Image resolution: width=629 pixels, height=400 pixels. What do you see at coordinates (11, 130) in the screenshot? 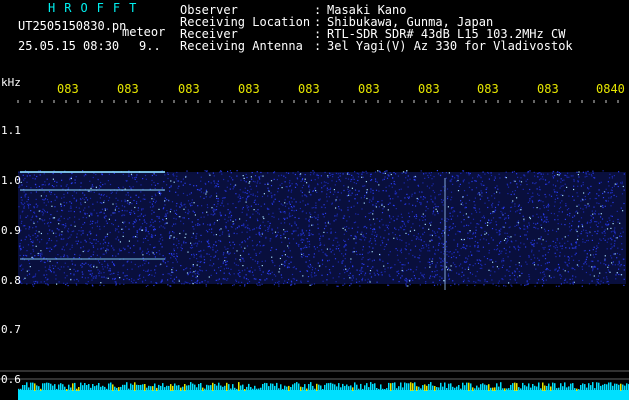
I see `freq-label: 1.1` at bounding box center [11, 130].